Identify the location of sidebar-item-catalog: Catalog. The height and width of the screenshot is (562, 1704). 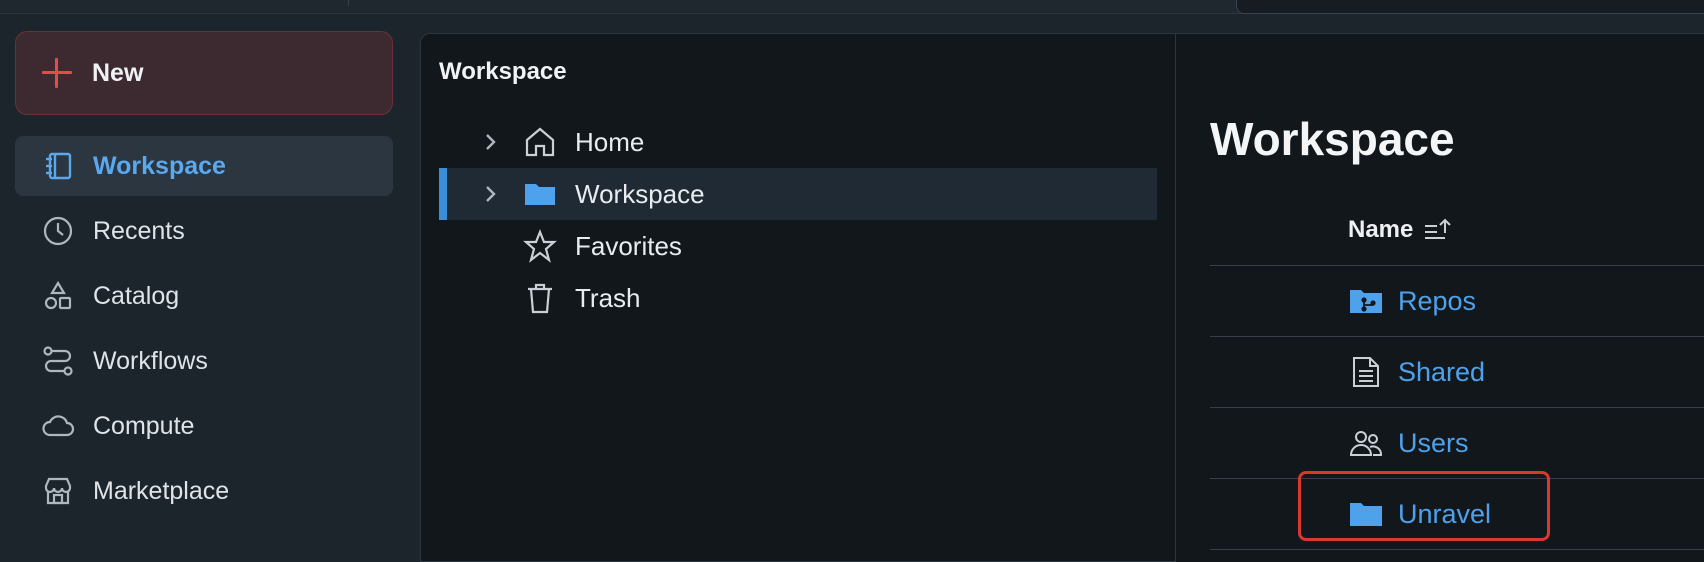
(204, 296).